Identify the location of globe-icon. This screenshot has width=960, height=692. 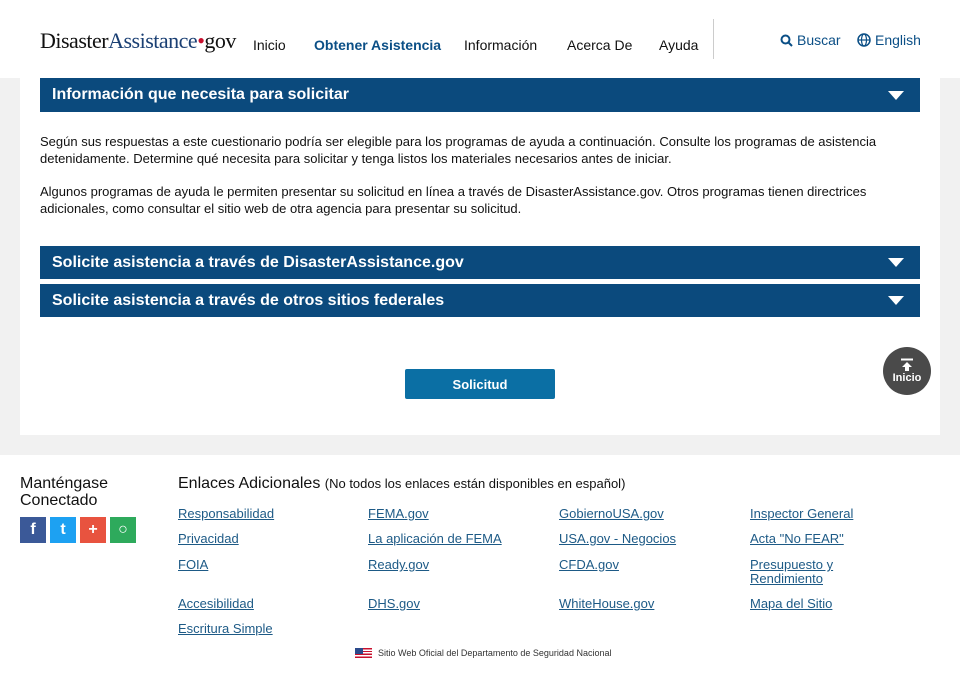
(864, 40).